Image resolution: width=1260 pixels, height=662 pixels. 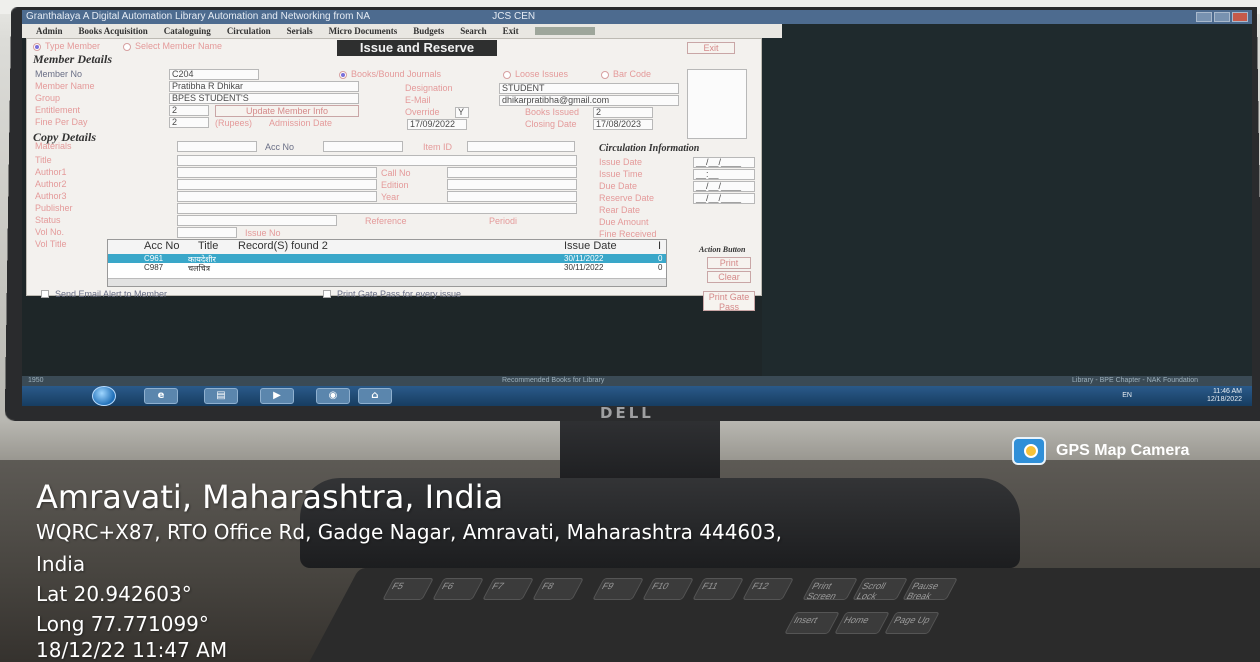 I want to click on group-label: Group, so click(x=48, y=98).